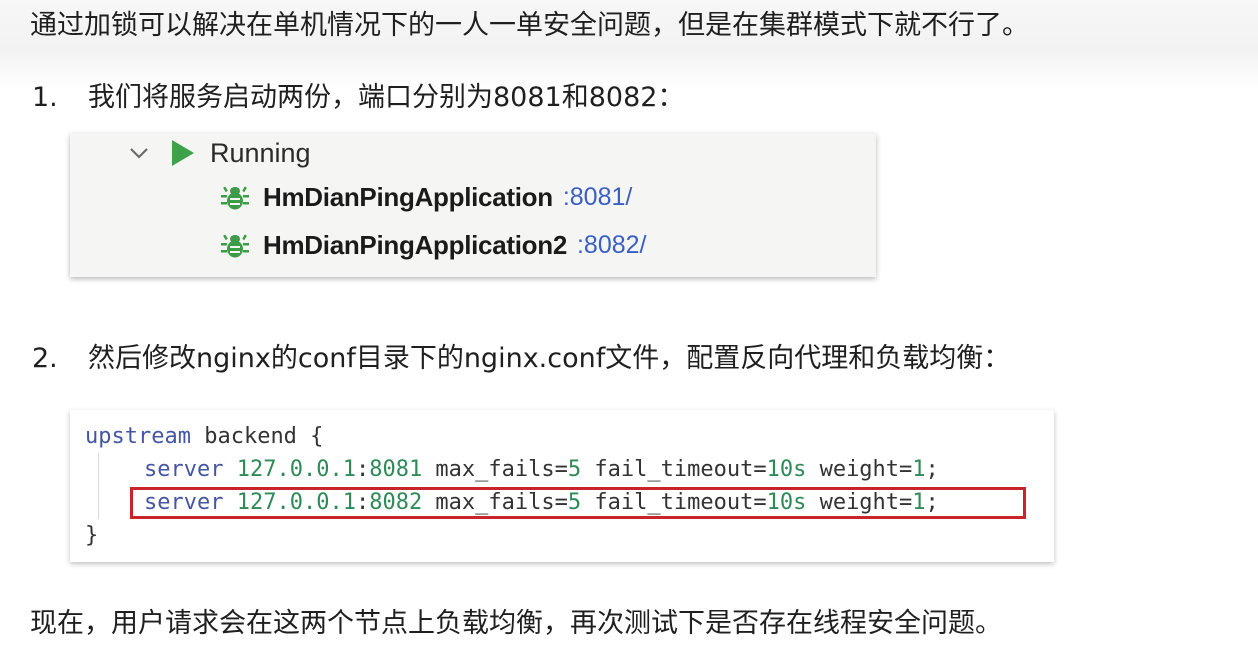  Describe the element at coordinates (786, 469) in the screenshot. I see `code-number: 10s` at that location.